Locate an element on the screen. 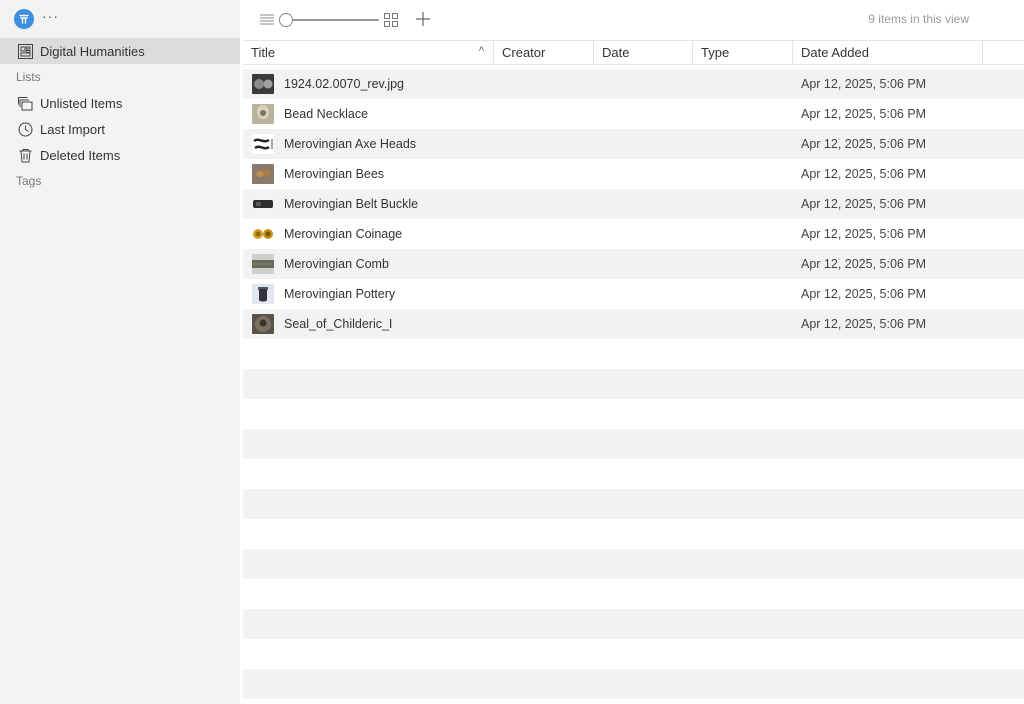 The width and height of the screenshot is (1024, 704). sidebar-top: ··· is located at coordinates (120, 19).